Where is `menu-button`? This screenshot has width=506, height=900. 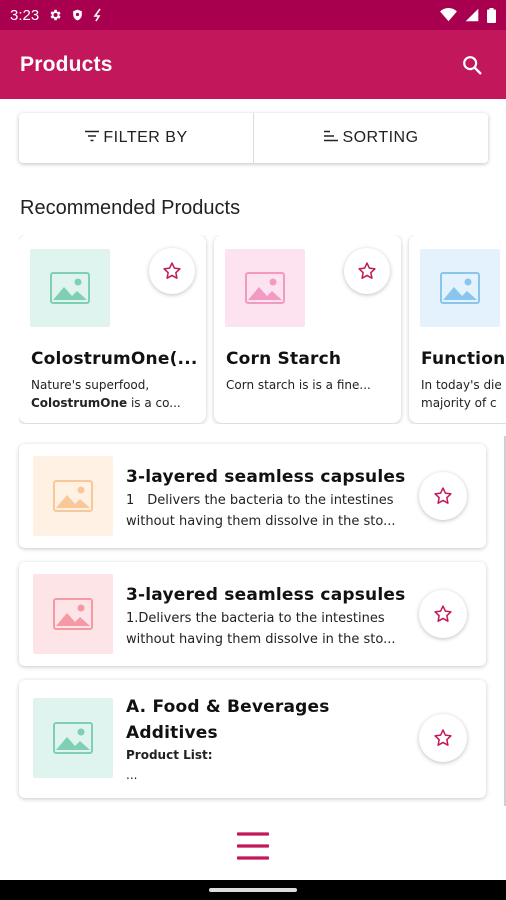
menu-button is located at coordinates (253, 846).